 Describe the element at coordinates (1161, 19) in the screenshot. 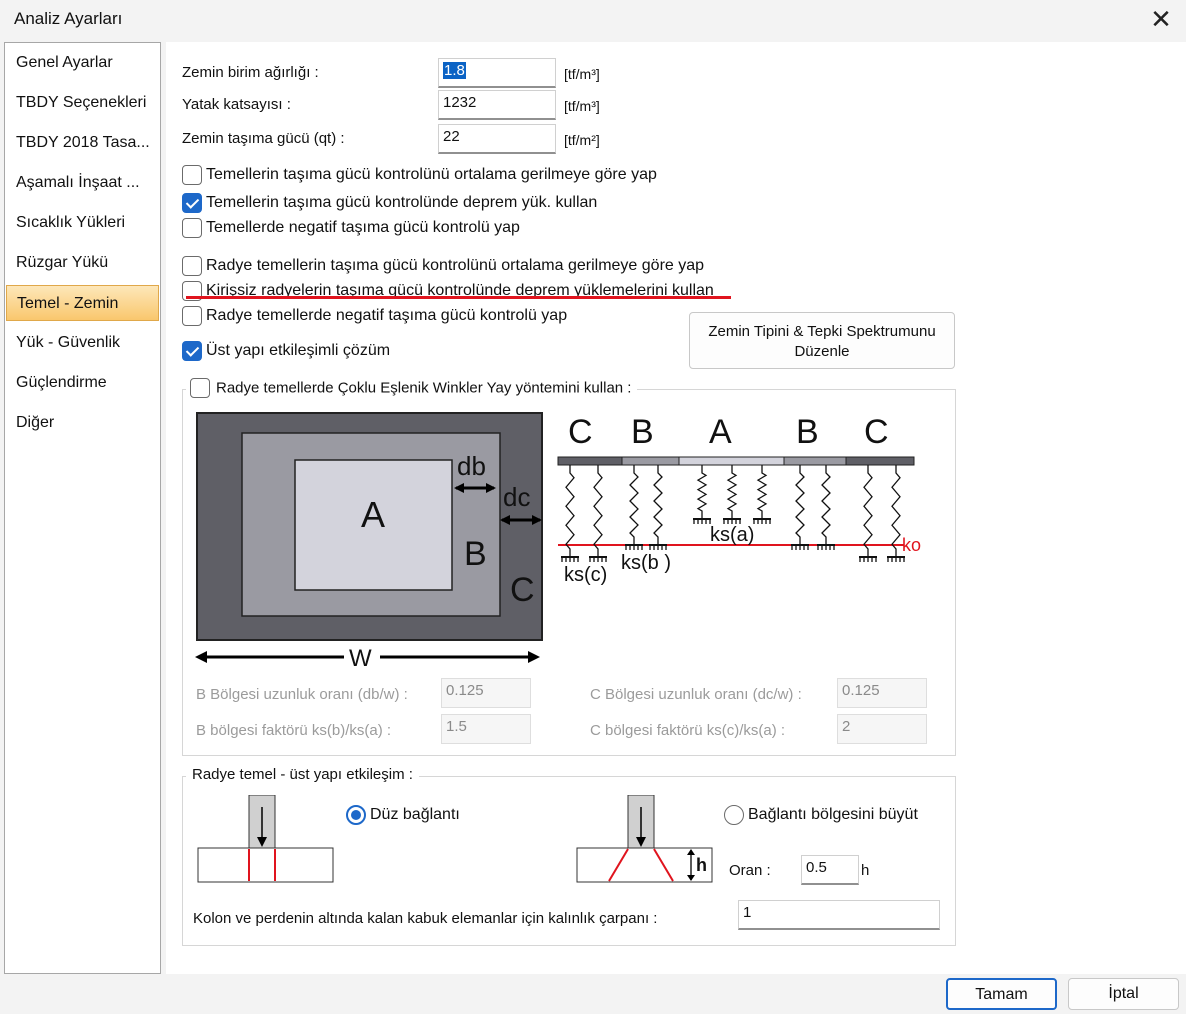

I see `close-icon: ✕` at that location.